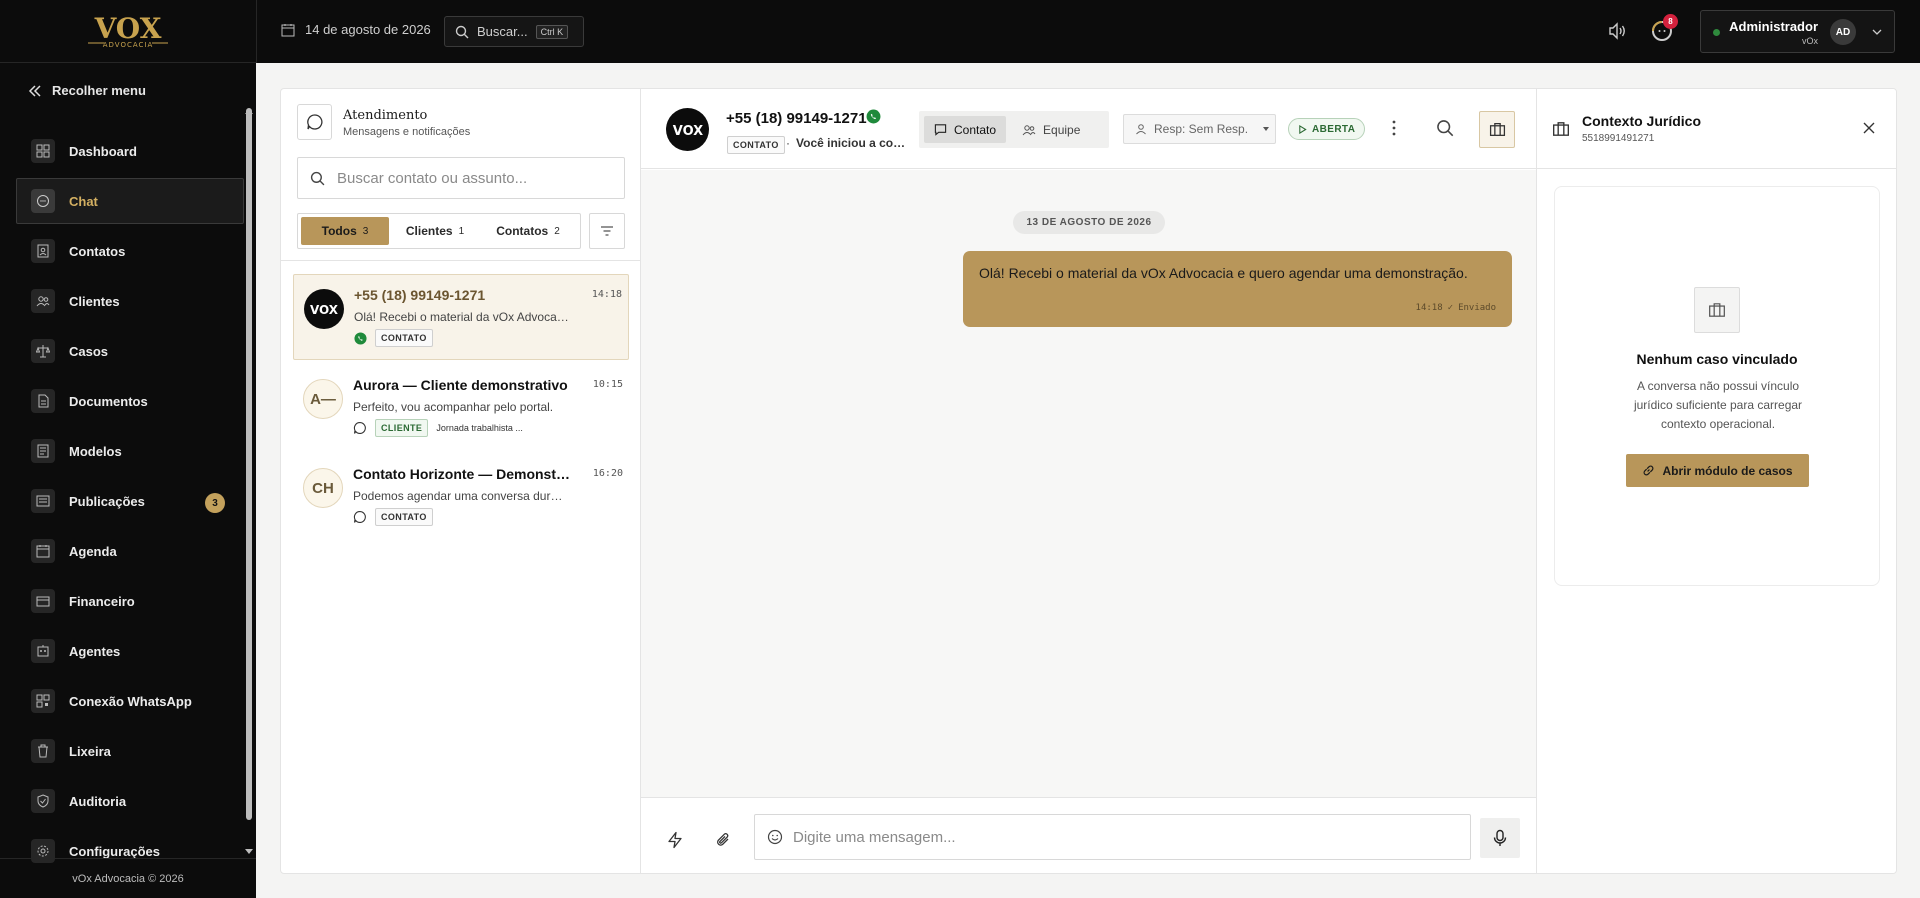 The width and height of the screenshot is (1920, 898). I want to click on team-icon, so click(1029, 129).